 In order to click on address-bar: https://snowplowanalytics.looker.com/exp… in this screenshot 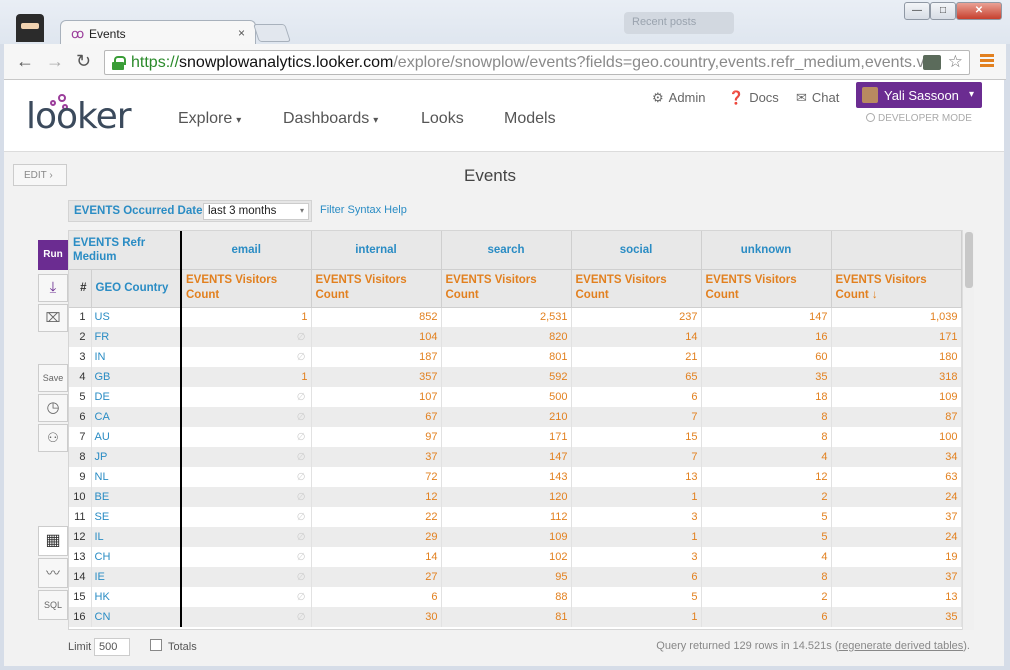, I will do `click(537, 62)`.